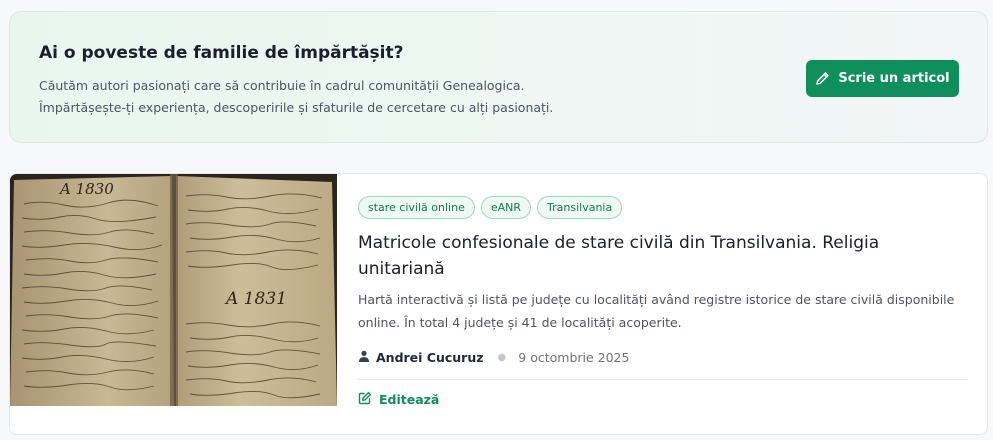  Describe the element at coordinates (364, 357) in the screenshot. I see `person-icon` at that location.